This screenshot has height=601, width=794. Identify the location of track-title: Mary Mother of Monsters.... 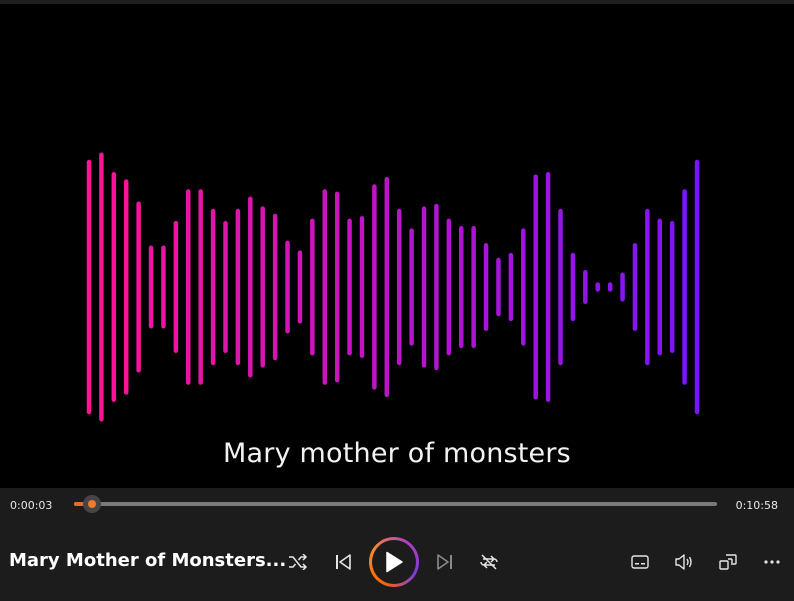
(148, 560).